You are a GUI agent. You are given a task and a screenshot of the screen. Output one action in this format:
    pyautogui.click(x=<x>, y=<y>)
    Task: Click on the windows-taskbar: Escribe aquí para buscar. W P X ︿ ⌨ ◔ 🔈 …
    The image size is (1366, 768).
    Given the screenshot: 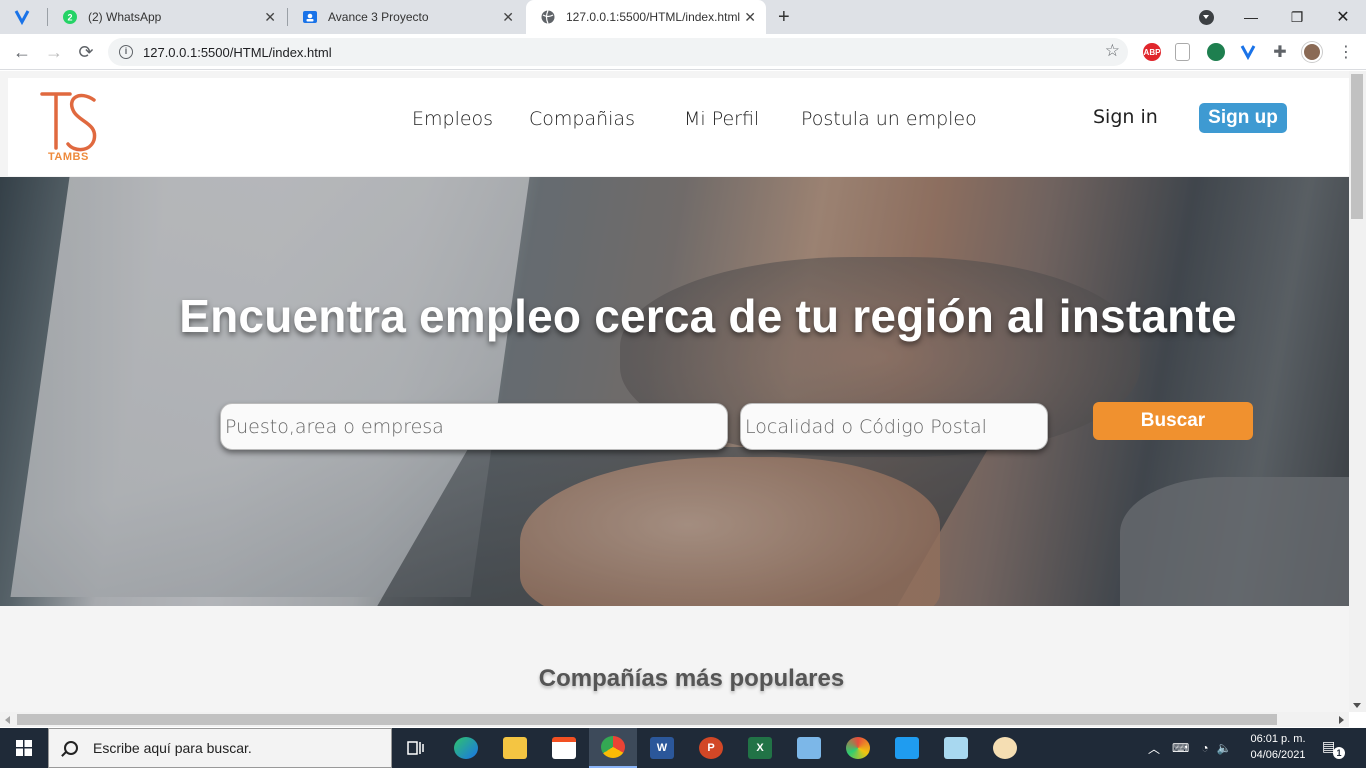 What is the action you would take?
    pyautogui.click(x=683, y=748)
    